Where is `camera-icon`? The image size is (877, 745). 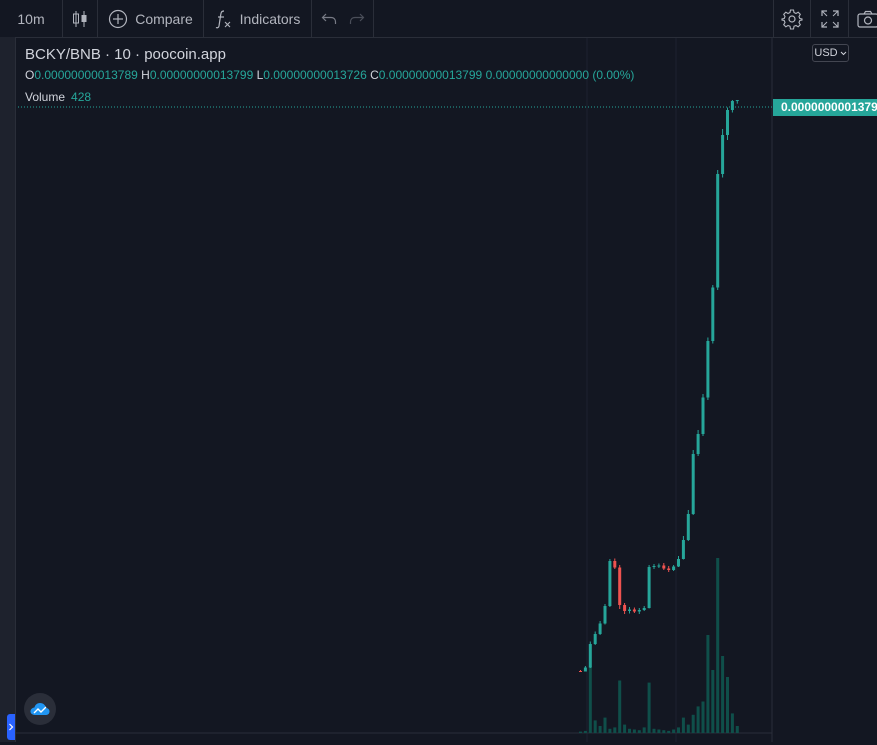
camera-icon is located at coordinates (867, 19).